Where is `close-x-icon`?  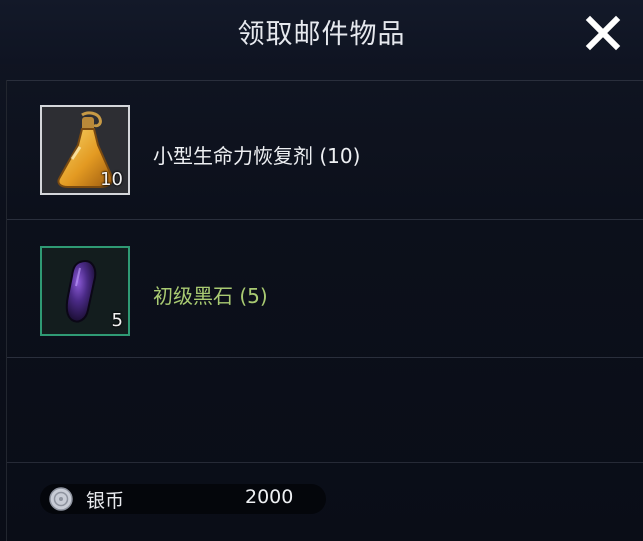 close-x-icon is located at coordinates (603, 33).